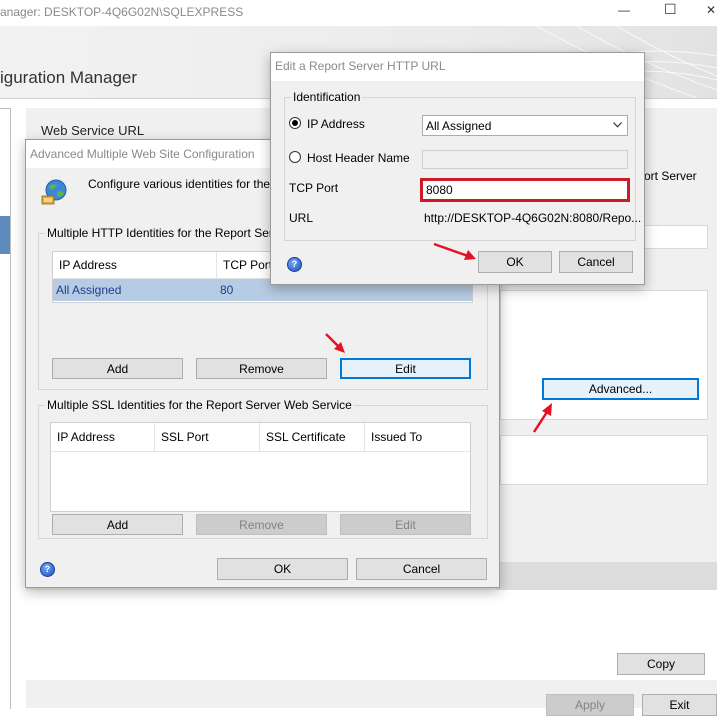 Image resolution: width=717 pixels, height=716 pixels. I want to click on ip-address-radio, so click(295, 123).